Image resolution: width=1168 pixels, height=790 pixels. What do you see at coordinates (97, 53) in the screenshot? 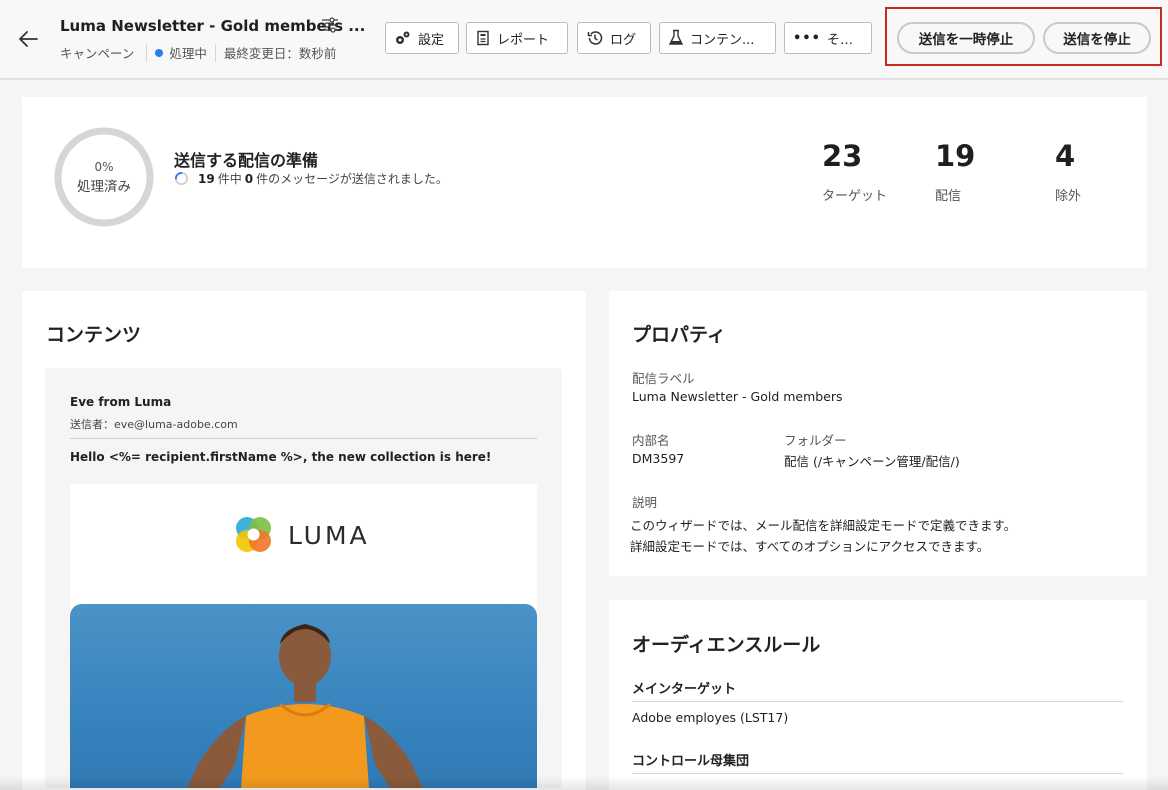
I see `campaign-type-label: キャンペーン` at bounding box center [97, 53].